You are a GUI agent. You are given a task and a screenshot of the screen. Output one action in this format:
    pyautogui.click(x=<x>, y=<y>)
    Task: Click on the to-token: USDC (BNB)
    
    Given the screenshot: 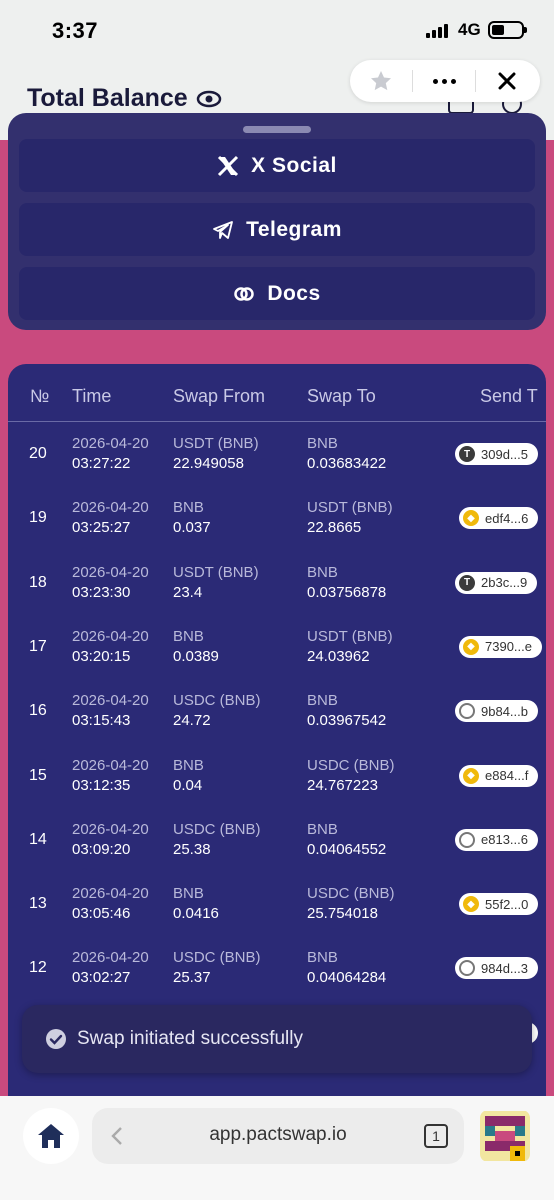 What is the action you would take?
    pyautogui.click(x=351, y=765)
    